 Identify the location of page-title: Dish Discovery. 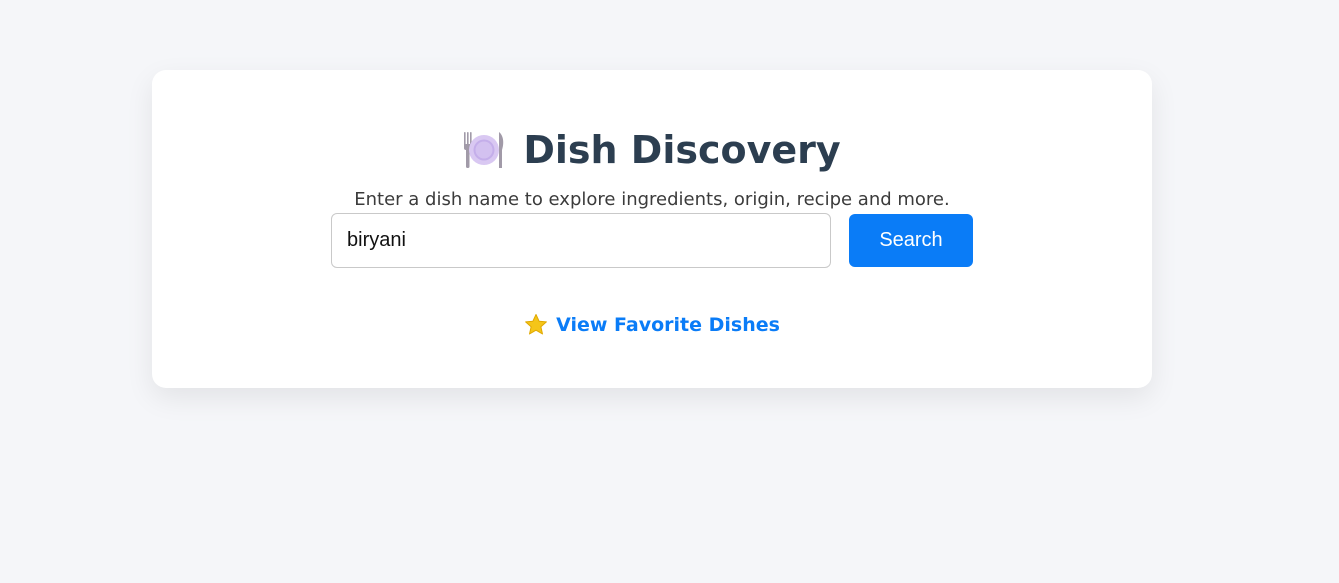
(682, 150).